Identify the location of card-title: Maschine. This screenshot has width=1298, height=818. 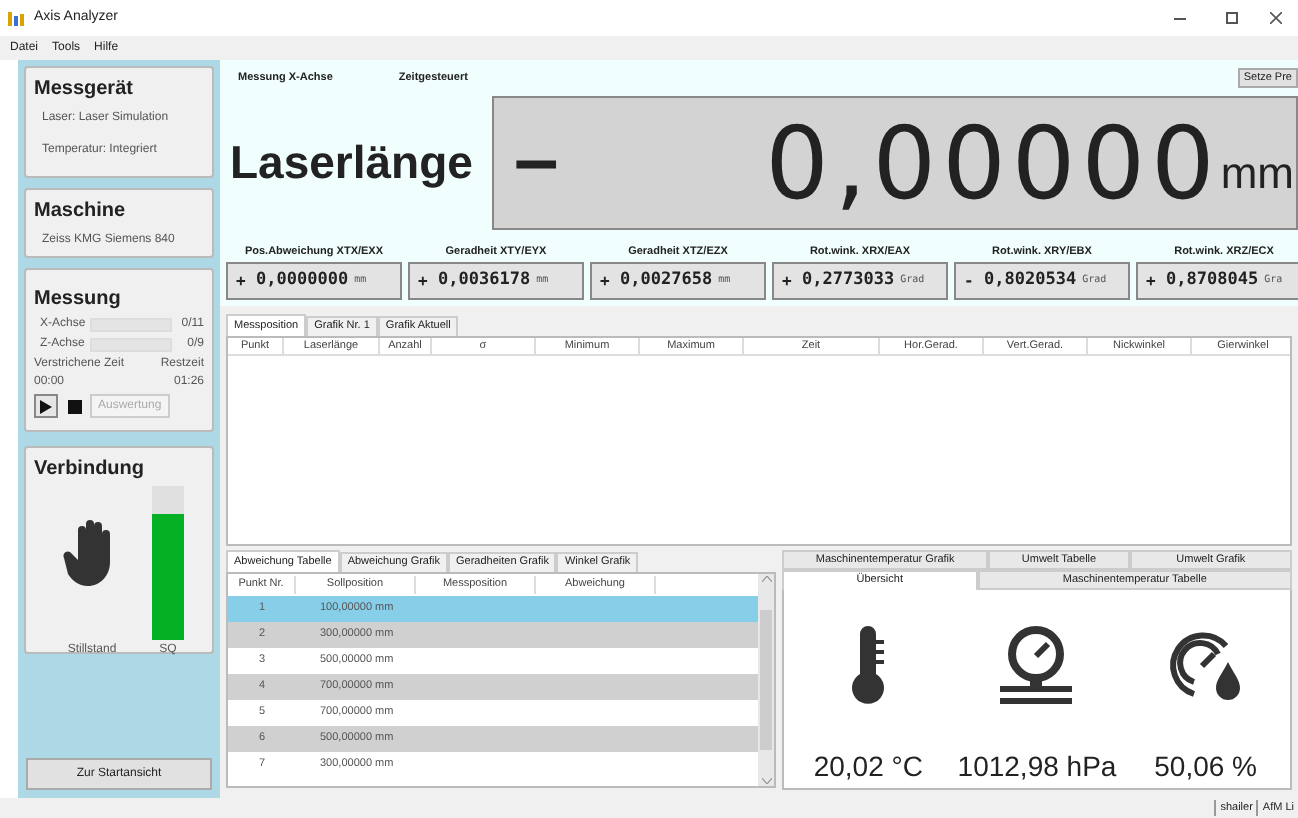
(81, 212).